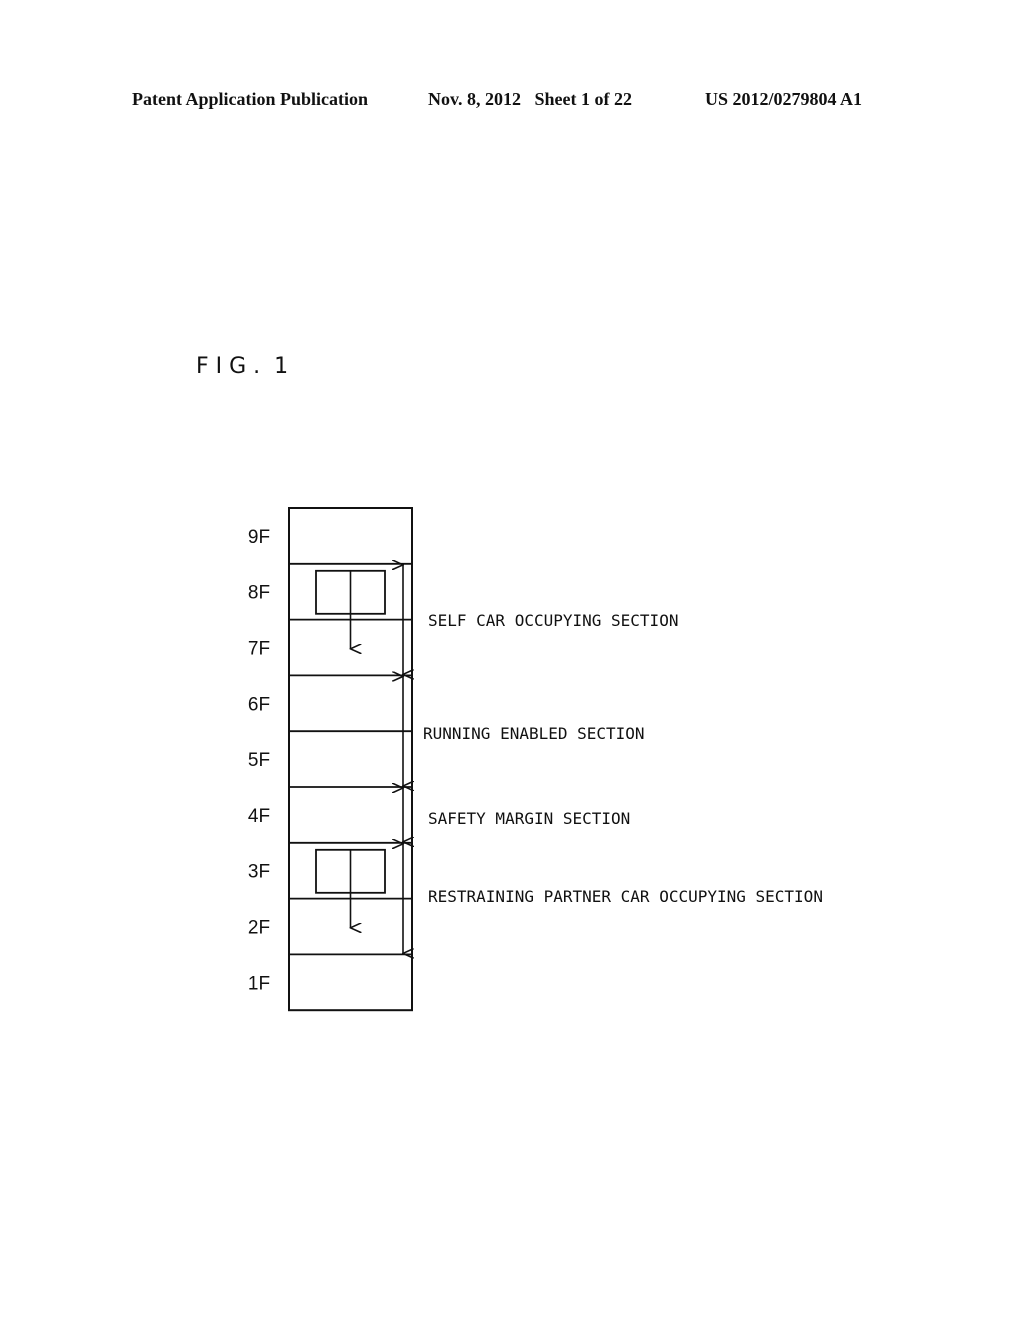 The image size is (1024, 1320). Describe the element at coordinates (259, 649) in the screenshot. I see `floor-label: 7F` at that location.